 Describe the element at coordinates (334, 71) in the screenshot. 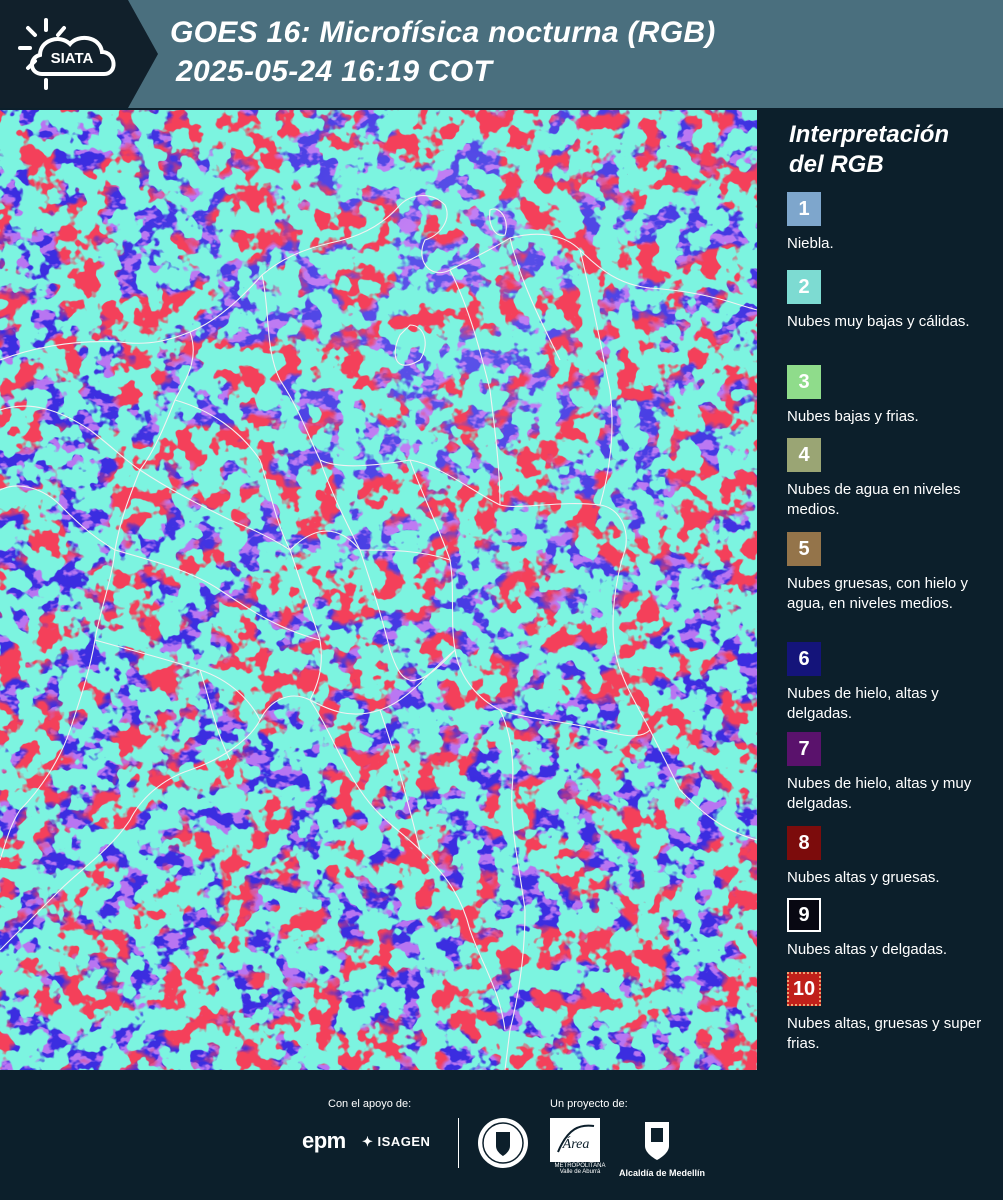

I see `page-timestamp: 2025-05-24 16:19 COT` at that location.